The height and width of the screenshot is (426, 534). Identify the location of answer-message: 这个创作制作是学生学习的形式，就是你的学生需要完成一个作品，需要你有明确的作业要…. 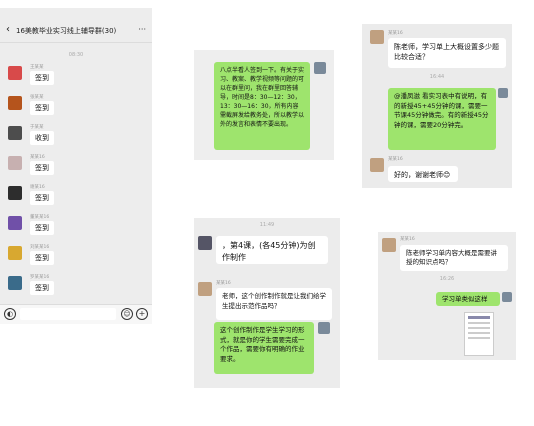
(264, 348).